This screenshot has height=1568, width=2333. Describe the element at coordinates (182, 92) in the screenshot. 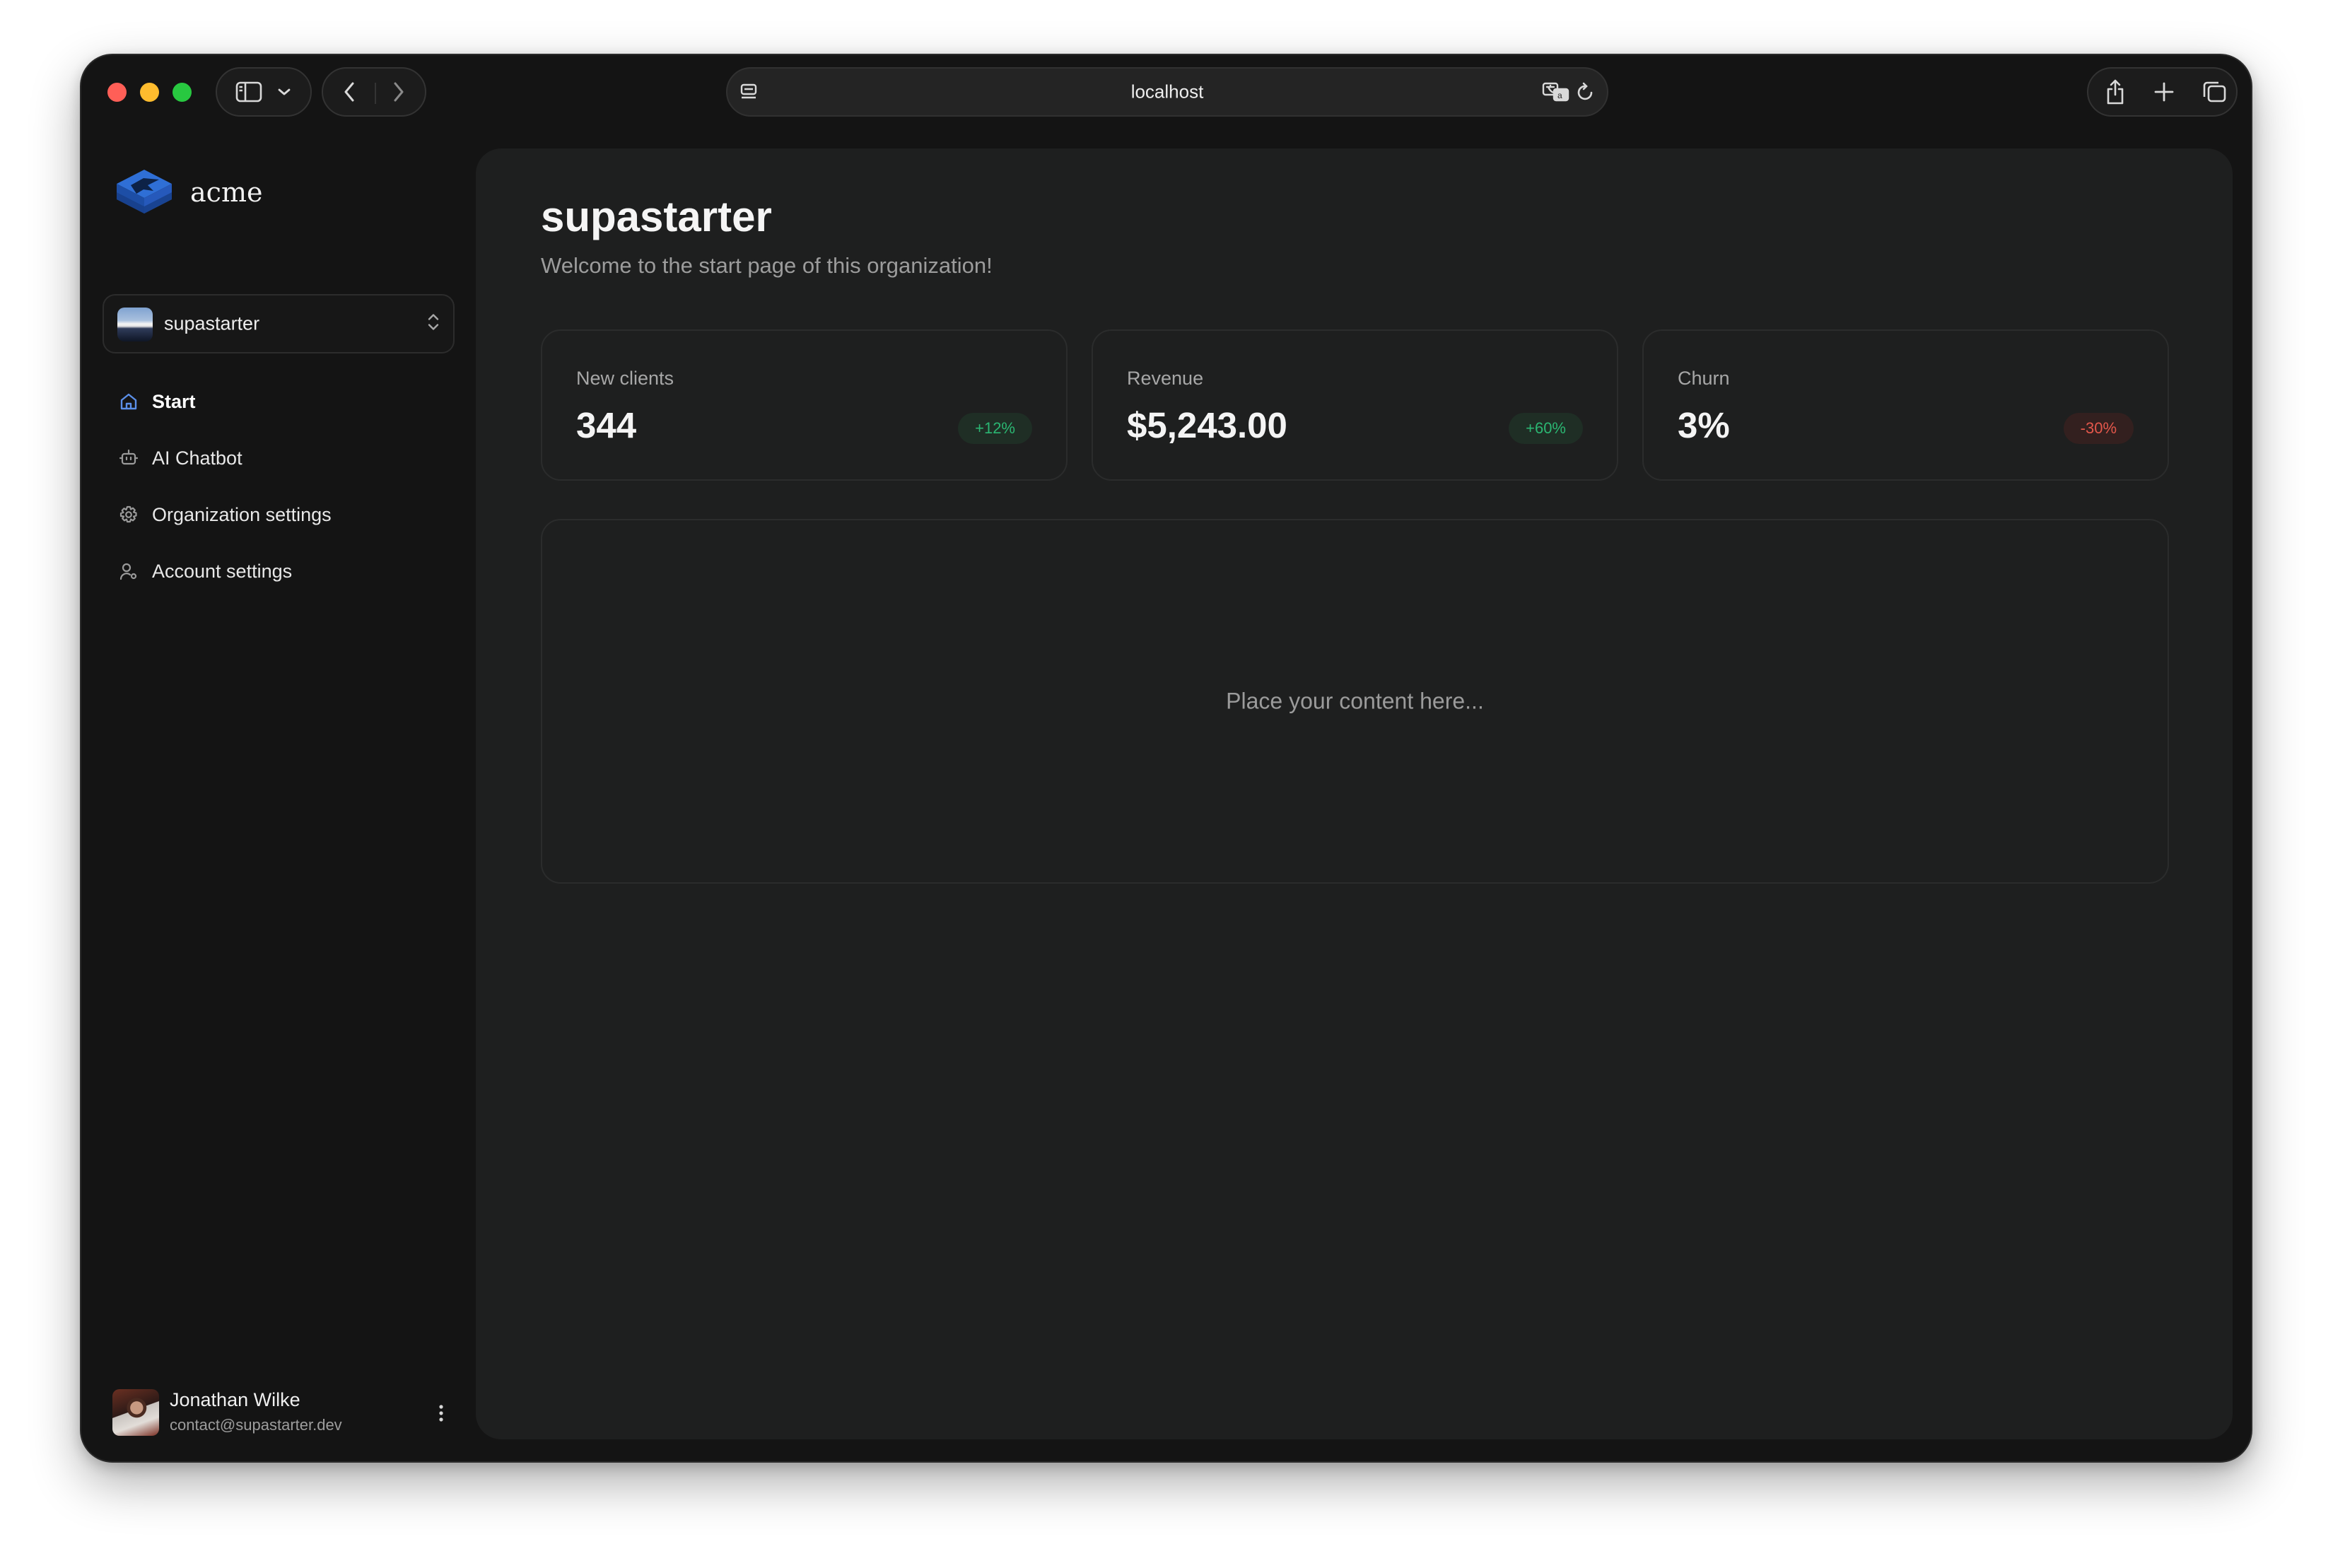

I see `zoom-window-button` at that location.